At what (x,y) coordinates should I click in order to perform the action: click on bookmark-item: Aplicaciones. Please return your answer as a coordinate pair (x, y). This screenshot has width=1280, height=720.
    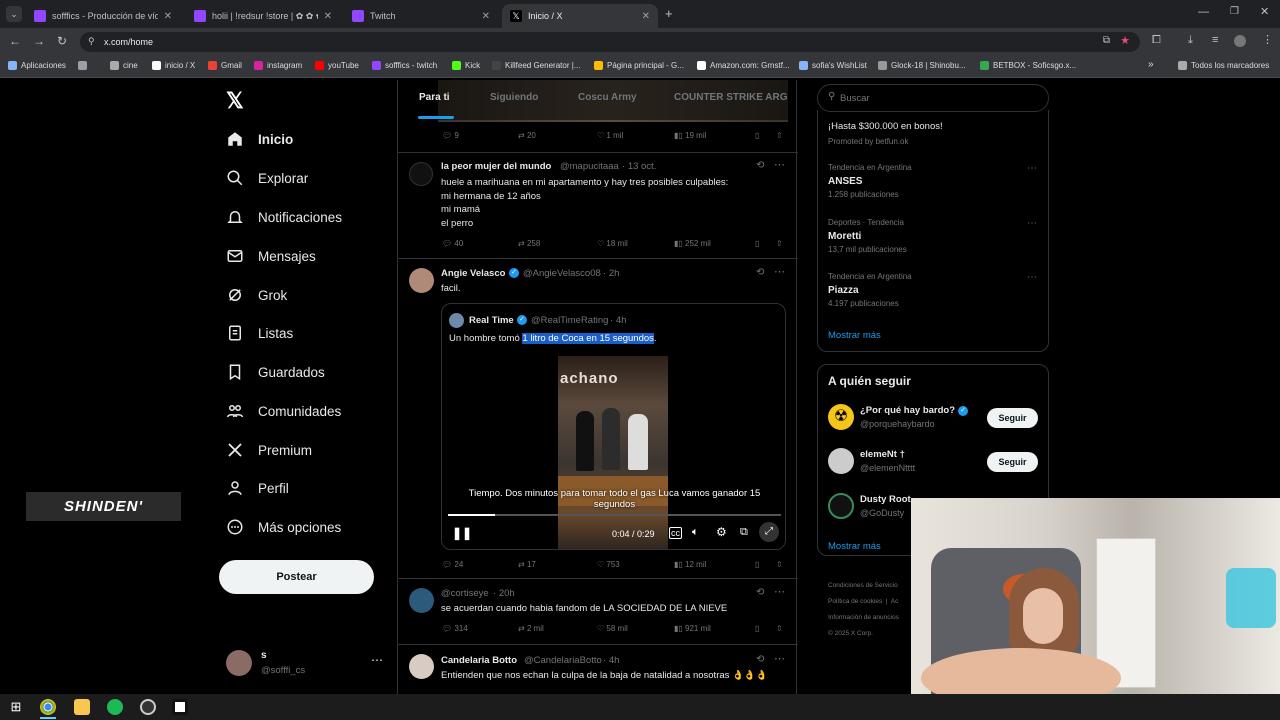
    Looking at the image, I should click on (37, 65).